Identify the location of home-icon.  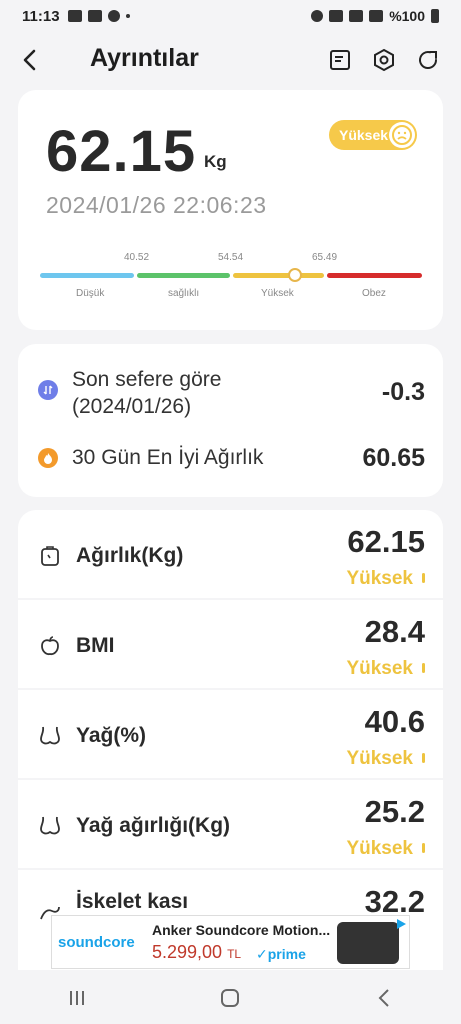
(230, 998).